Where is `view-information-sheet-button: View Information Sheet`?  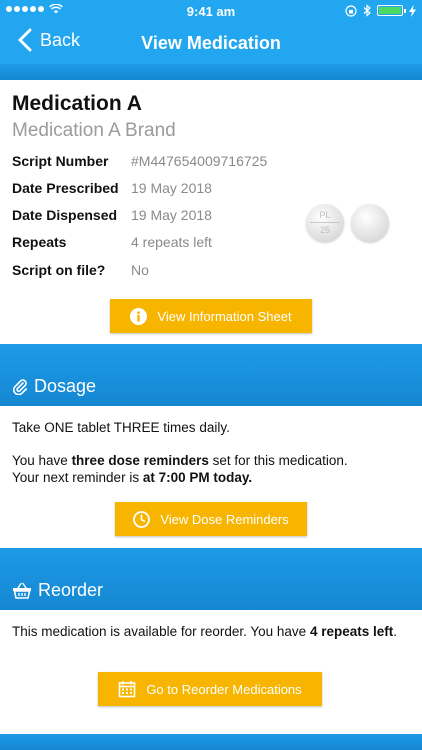 view-information-sheet-button: View Information Sheet is located at coordinates (211, 316).